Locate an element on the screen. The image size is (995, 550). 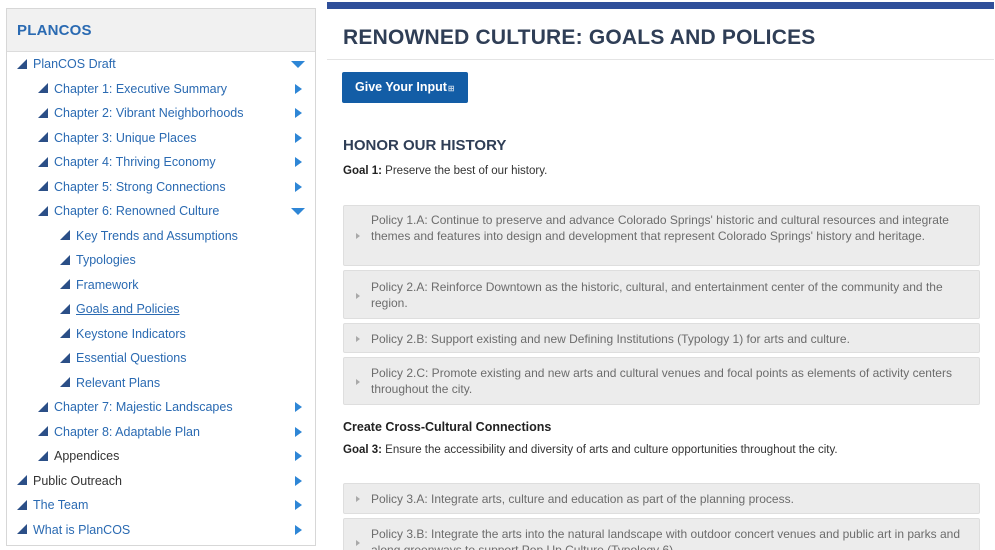
top-accent-bar is located at coordinates (660, 5).